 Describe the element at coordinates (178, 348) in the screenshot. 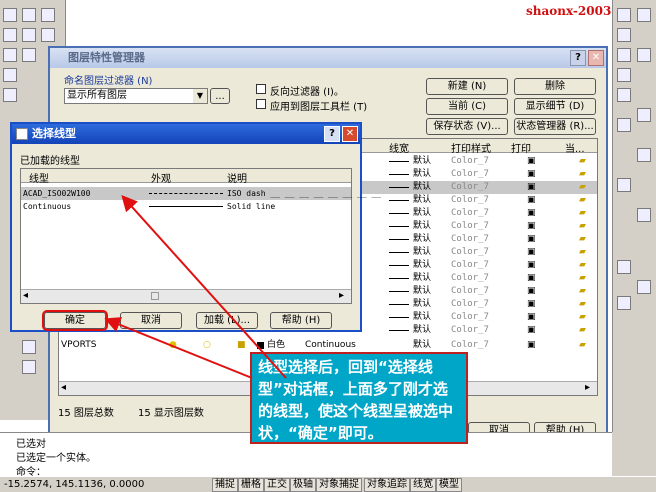

I see `arrow-to-ok` at that location.